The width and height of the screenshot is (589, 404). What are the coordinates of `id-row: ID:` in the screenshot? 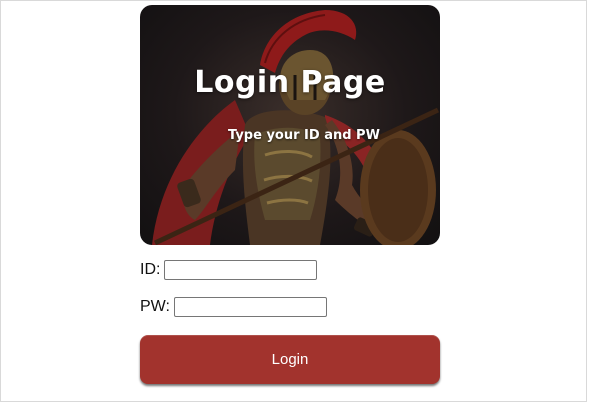 It's located at (229, 270).